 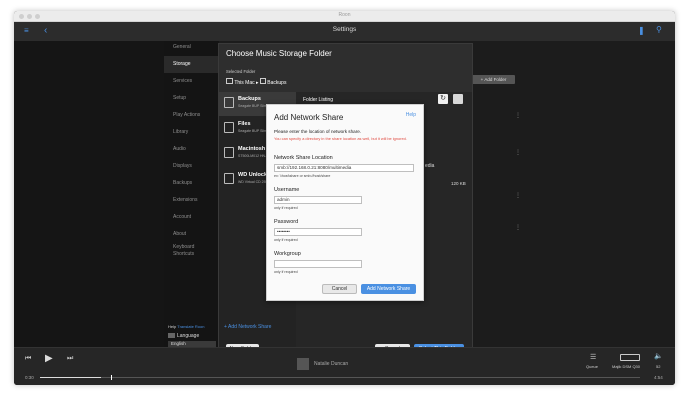 I want to click on workgroup-hint: only if required, so click(x=286, y=272).